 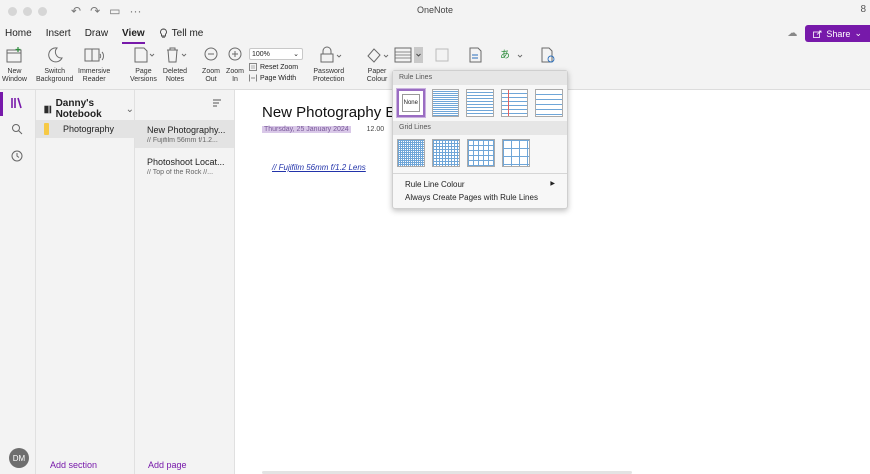 I want to click on avatar: DM, so click(x=19, y=458).